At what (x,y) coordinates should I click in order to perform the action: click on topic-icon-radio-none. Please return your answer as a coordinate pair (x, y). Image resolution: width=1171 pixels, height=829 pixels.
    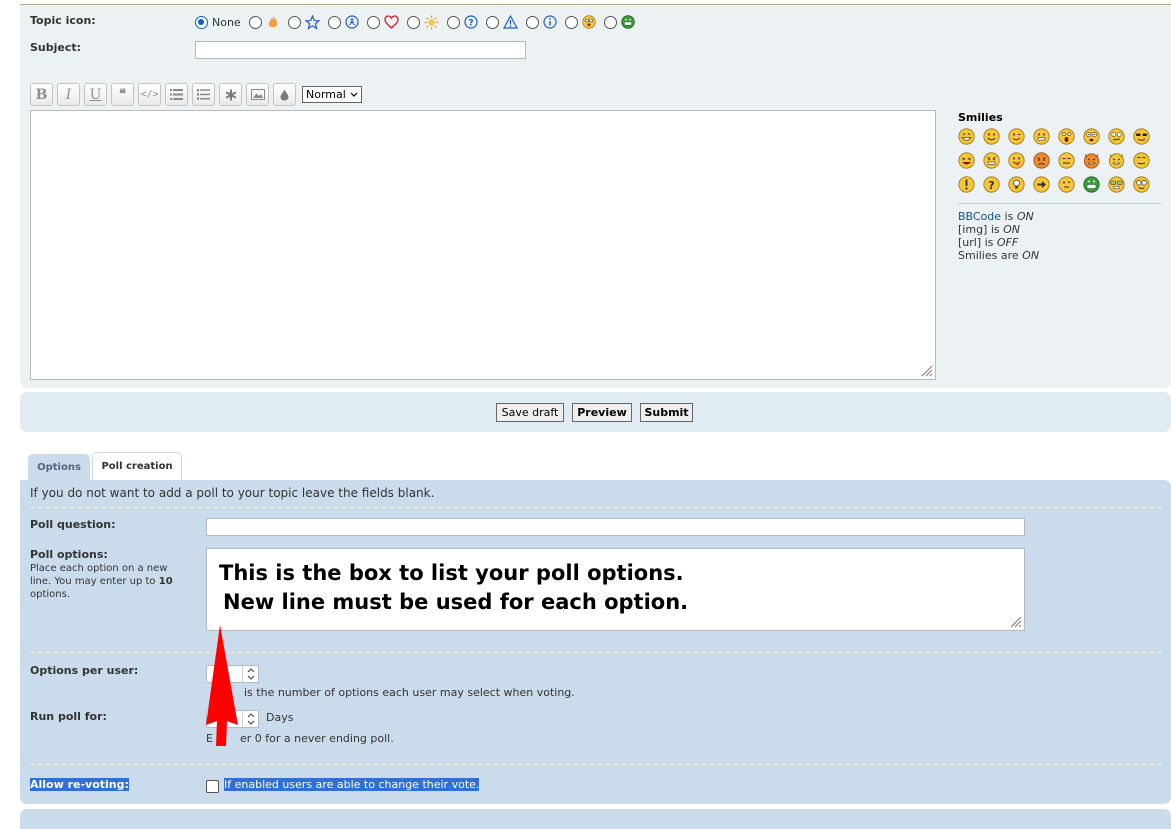
    Looking at the image, I should click on (201, 22).